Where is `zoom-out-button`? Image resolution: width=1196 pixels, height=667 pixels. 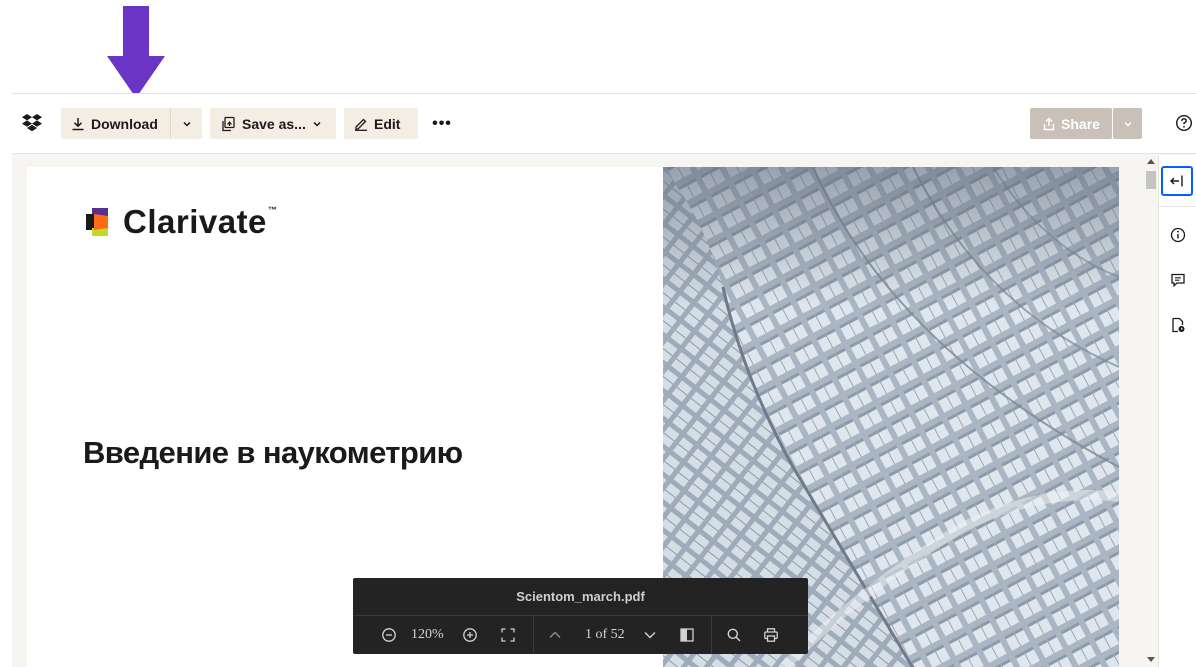
zoom-out-button is located at coordinates (389, 635).